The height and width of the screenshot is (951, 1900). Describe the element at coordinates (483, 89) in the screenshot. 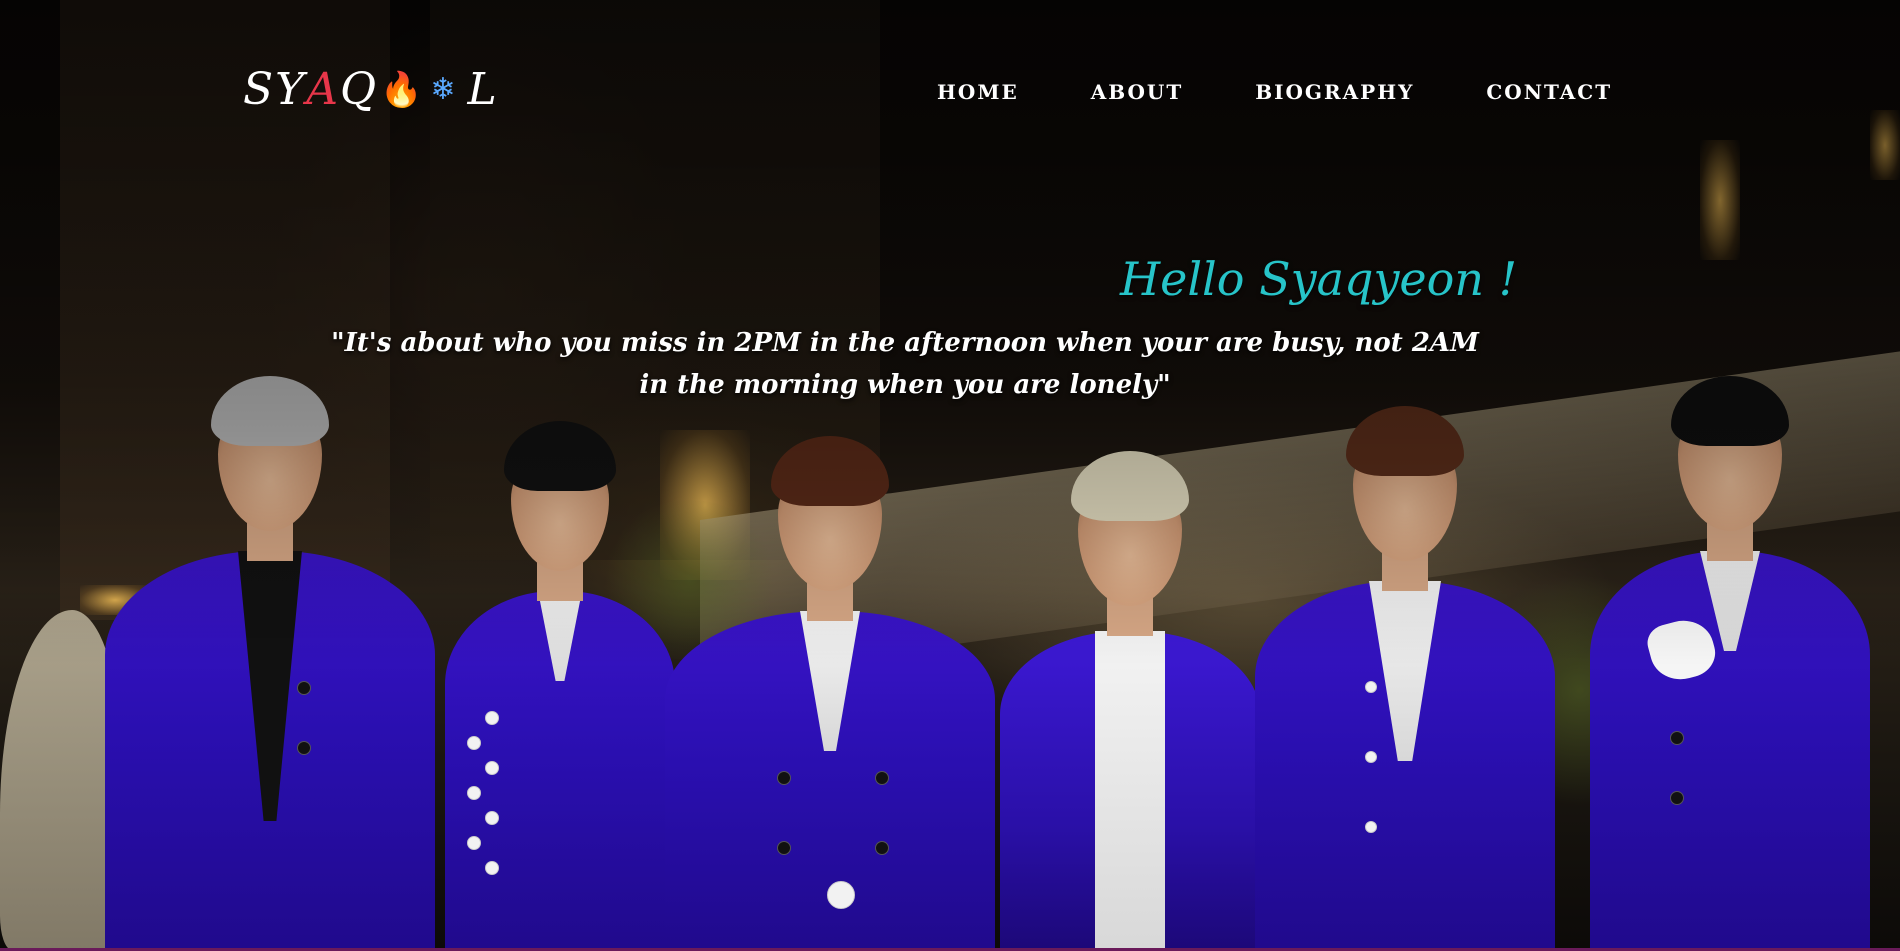

I see `logo-text-suffix: L` at that location.